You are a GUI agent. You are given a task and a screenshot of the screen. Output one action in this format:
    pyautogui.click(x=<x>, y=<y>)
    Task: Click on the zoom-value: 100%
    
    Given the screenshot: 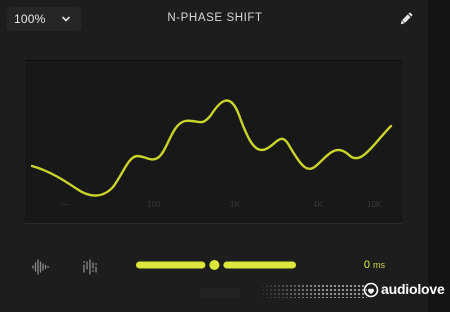 What is the action you would take?
    pyautogui.click(x=30, y=19)
    